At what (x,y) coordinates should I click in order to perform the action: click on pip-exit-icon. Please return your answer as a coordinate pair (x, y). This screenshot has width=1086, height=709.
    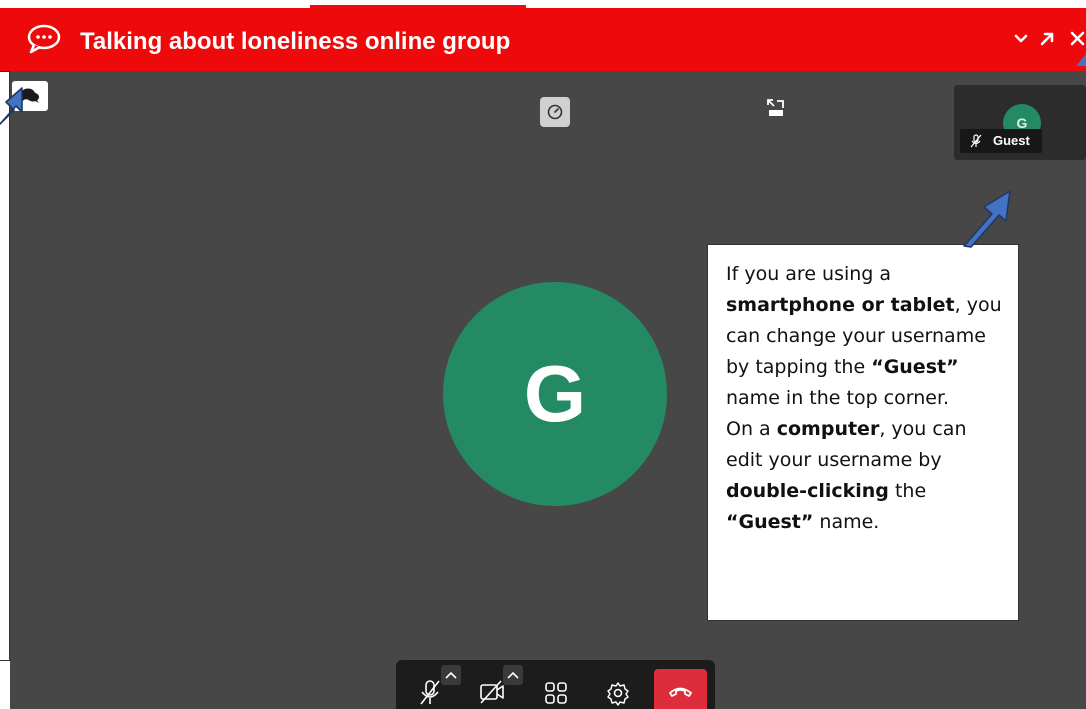
    Looking at the image, I should click on (775, 107).